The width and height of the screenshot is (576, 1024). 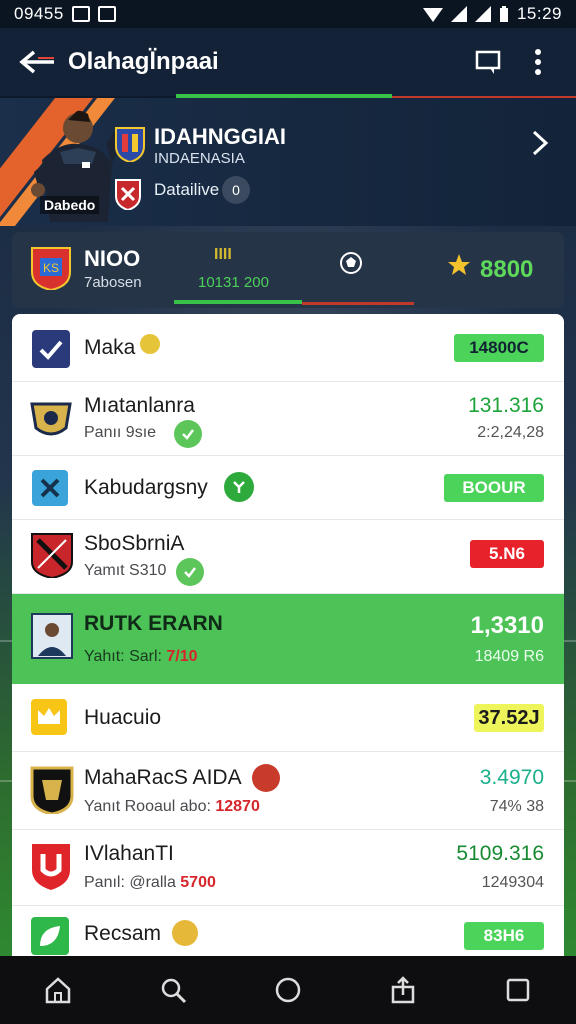 I want to click on bottom-navigation, so click(x=288, y=990).